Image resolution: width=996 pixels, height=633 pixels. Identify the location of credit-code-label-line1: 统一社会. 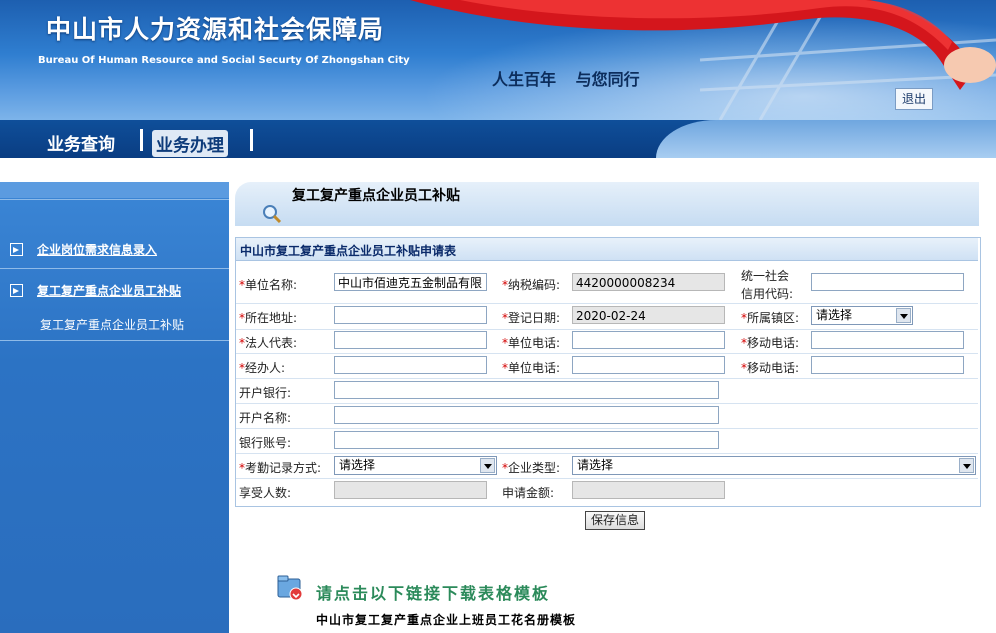
(765, 276).